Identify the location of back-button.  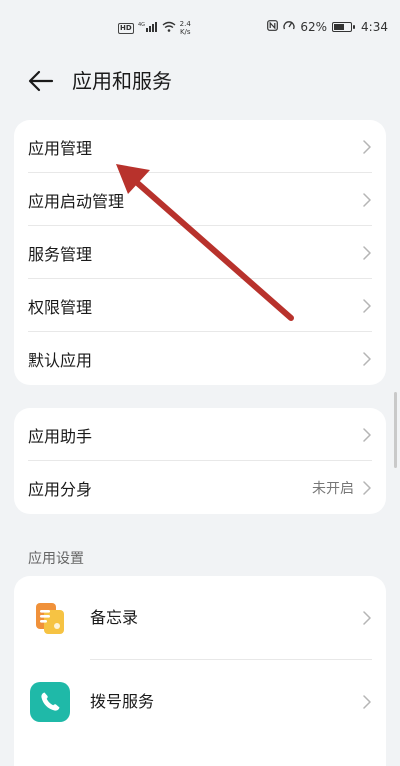
(41, 81).